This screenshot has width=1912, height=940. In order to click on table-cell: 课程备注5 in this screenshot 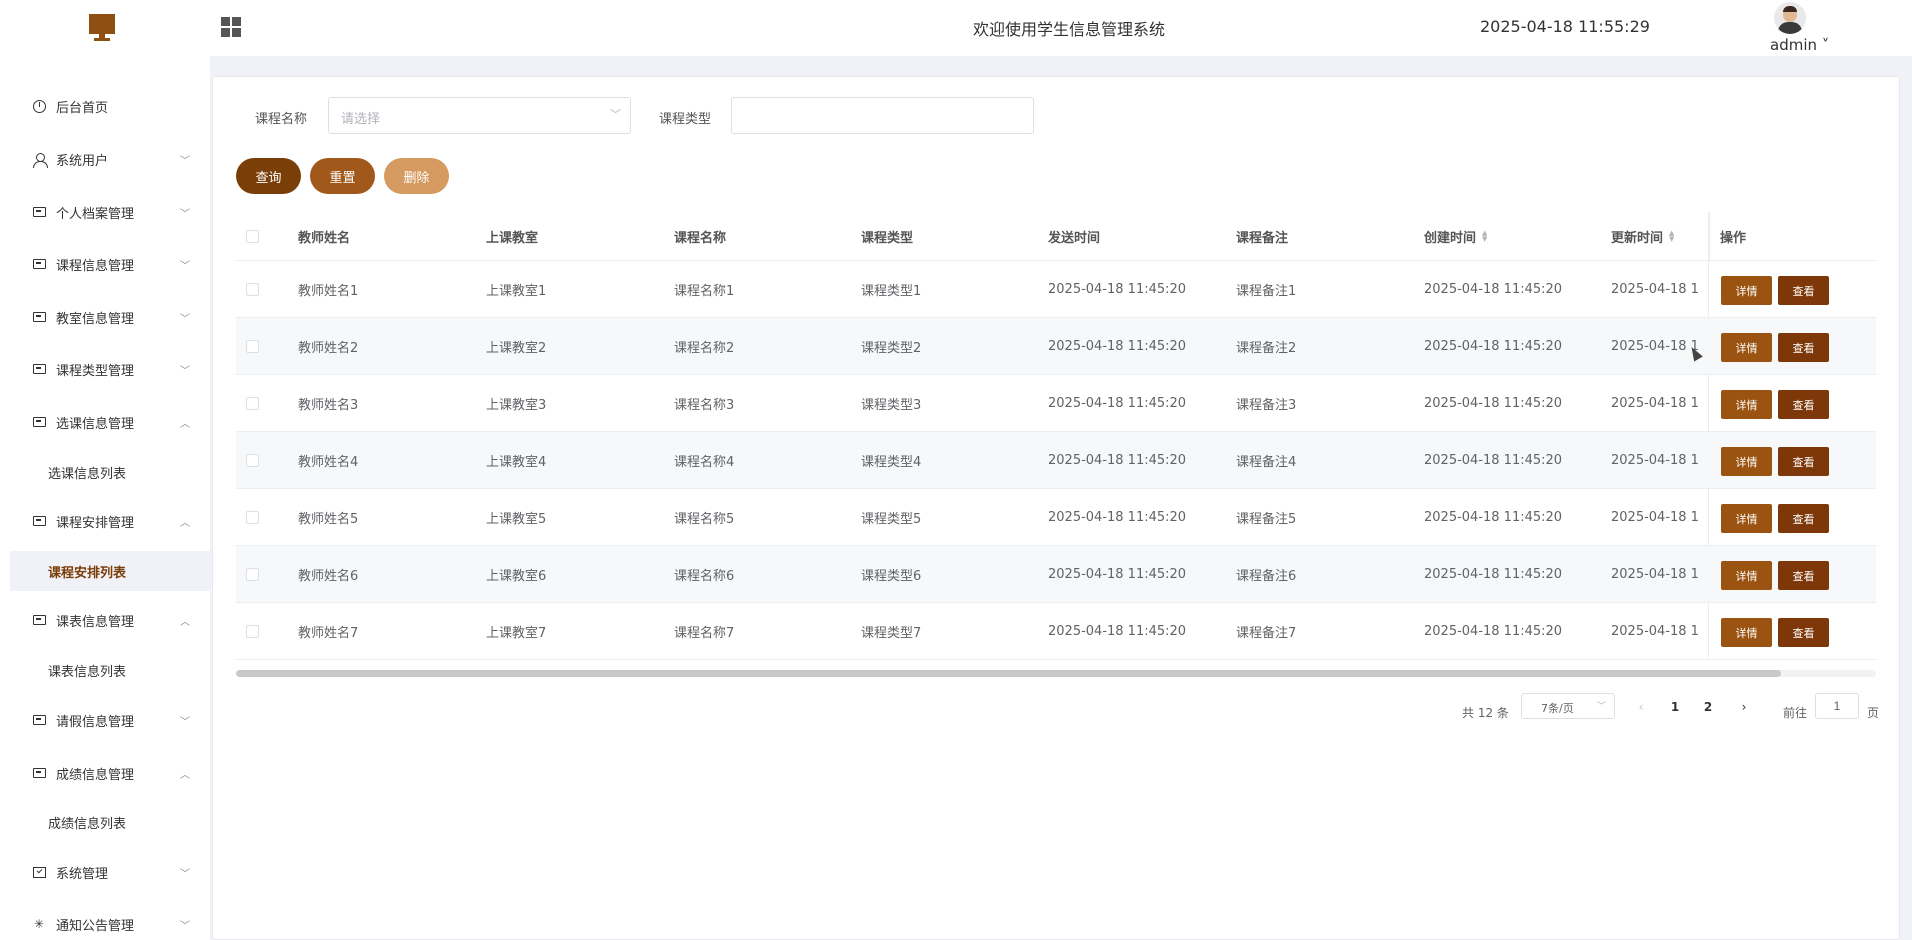, I will do `click(1266, 519)`.